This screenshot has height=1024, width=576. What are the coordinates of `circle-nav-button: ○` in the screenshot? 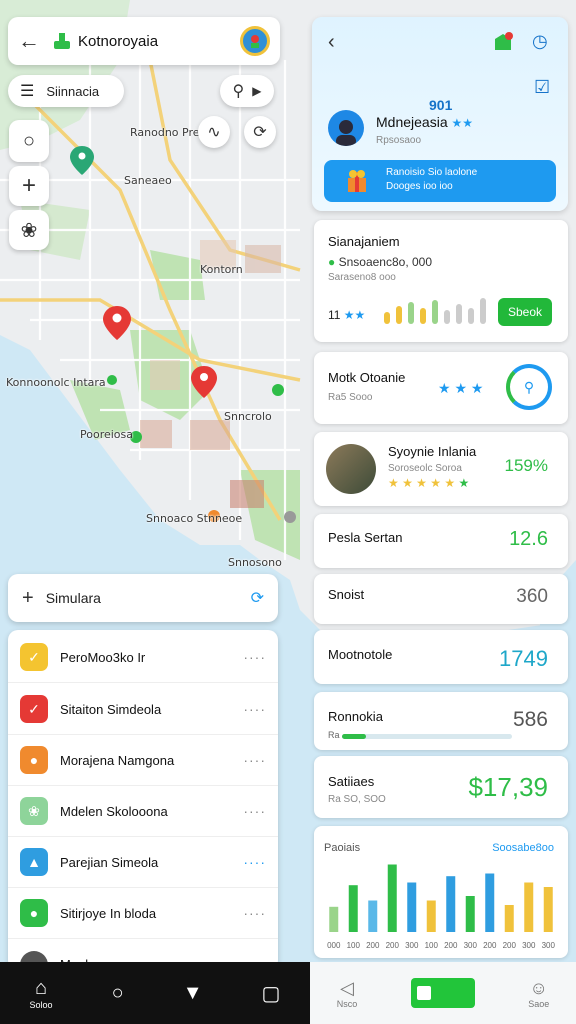 It's located at (118, 993).